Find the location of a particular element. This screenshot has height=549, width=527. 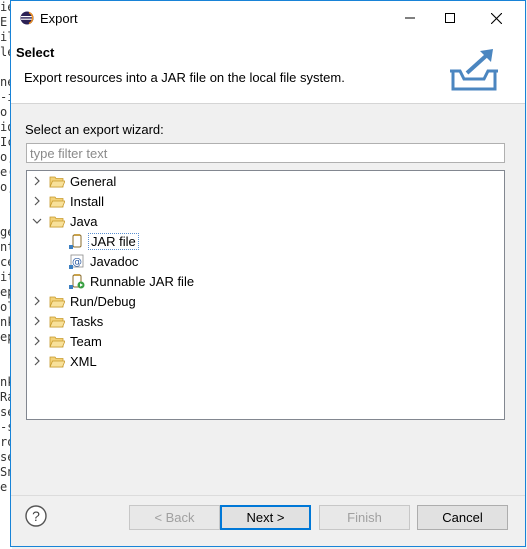

tree-item-general: General is located at coordinates (73, 181).